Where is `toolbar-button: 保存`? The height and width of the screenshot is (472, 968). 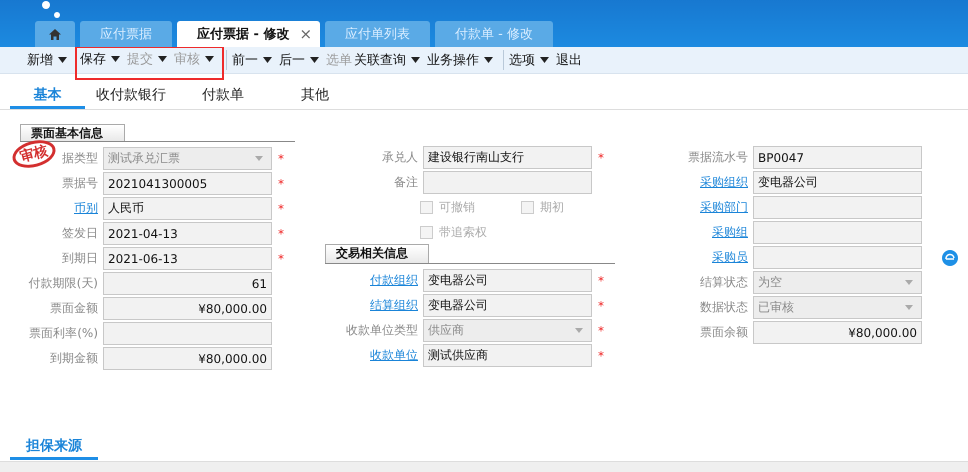 toolbar-button: 保存 is located at coordinates (93, 59).